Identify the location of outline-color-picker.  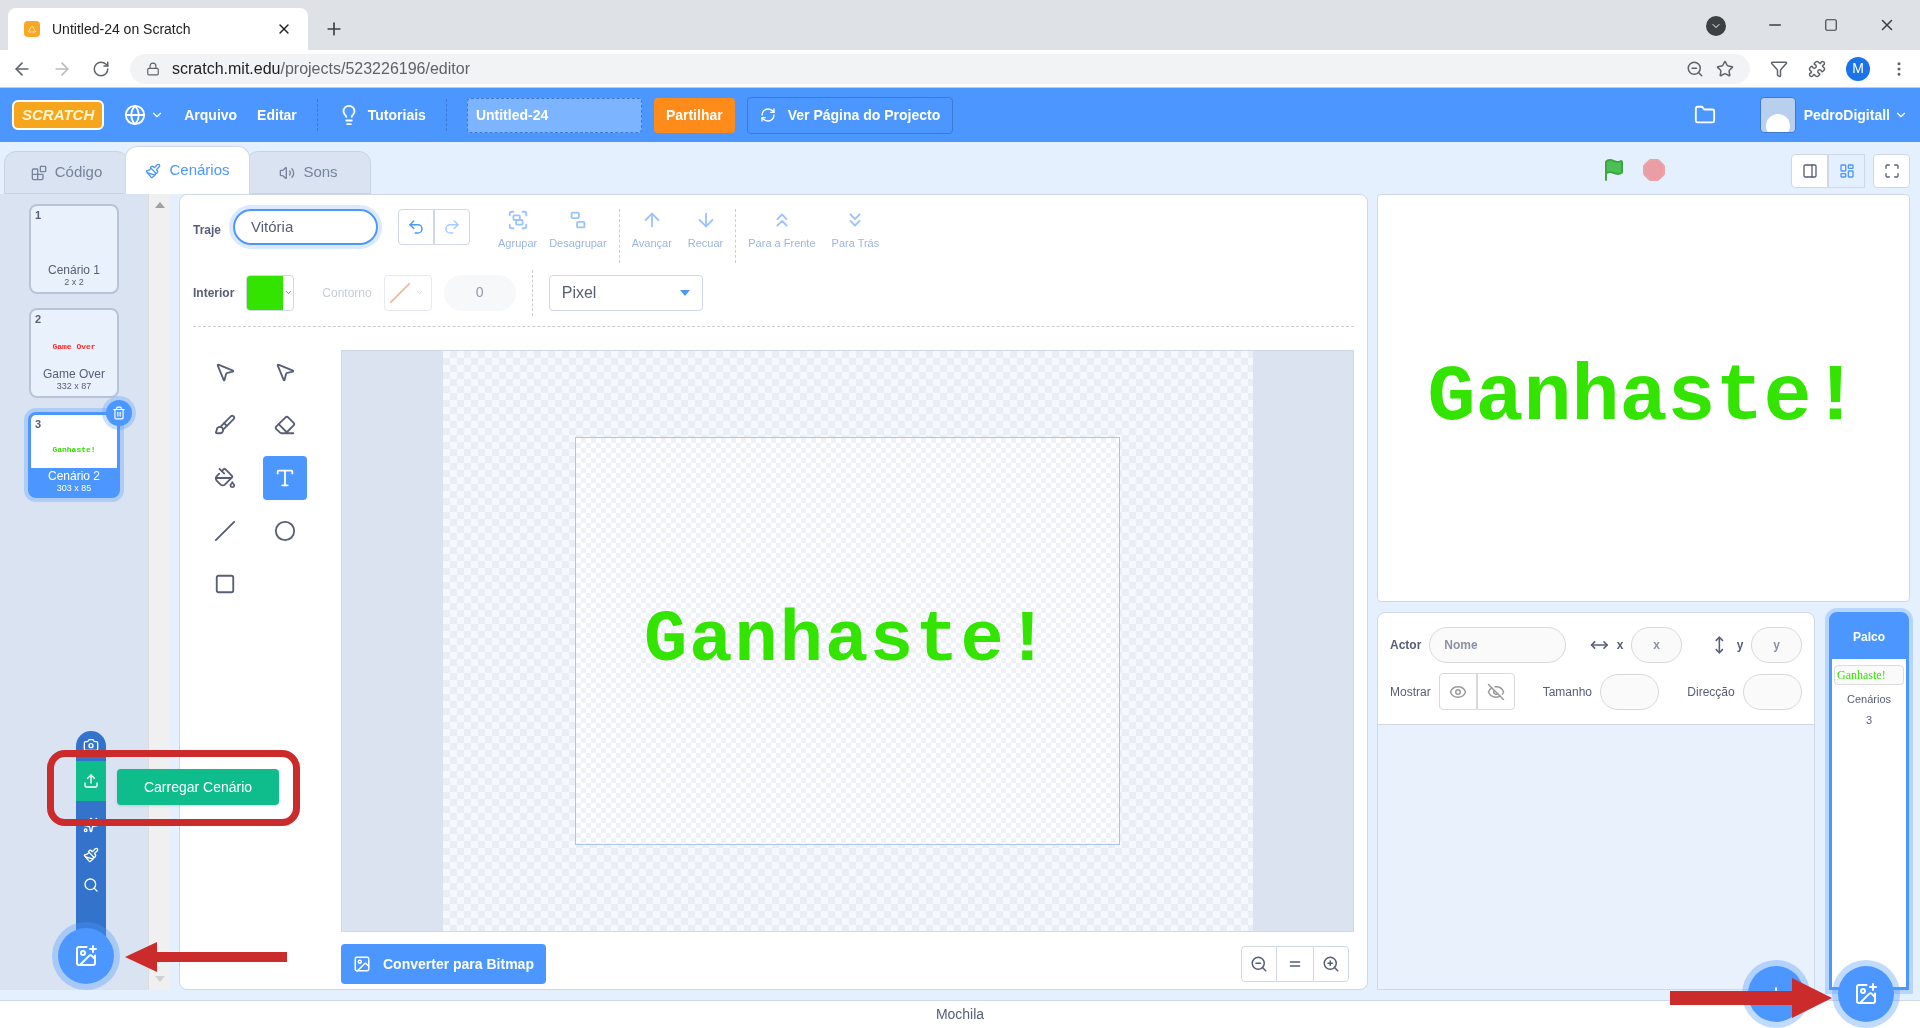
(407, 292).